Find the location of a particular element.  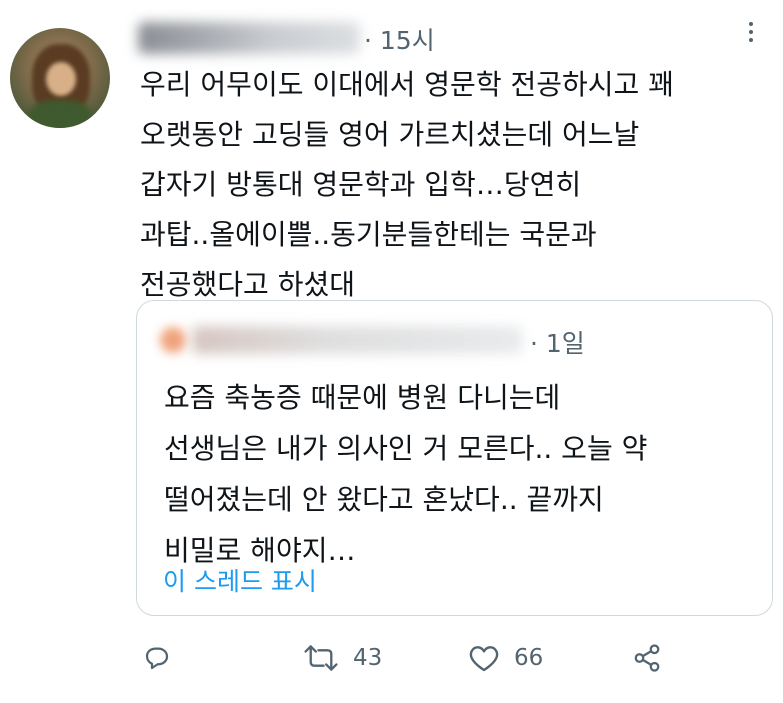

reply-button is located at coordinates (157, 658).